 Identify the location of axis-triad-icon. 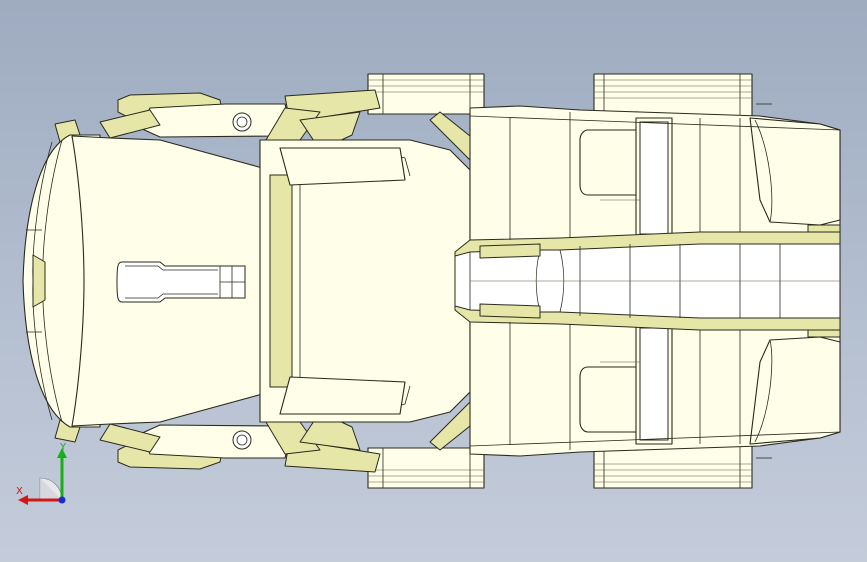
(42, 476).